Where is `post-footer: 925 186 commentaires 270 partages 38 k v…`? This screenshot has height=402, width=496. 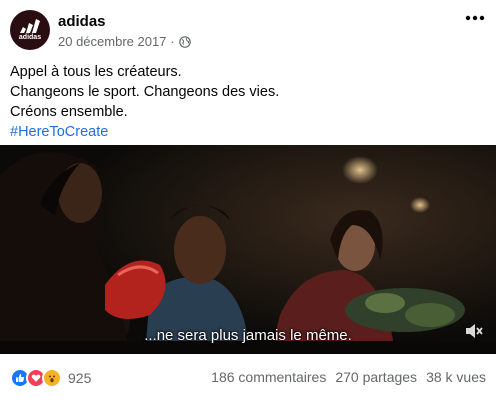
post-footer: 925 186 commentaires 270 partages 38 k v… is located at coordinates (248, 378).